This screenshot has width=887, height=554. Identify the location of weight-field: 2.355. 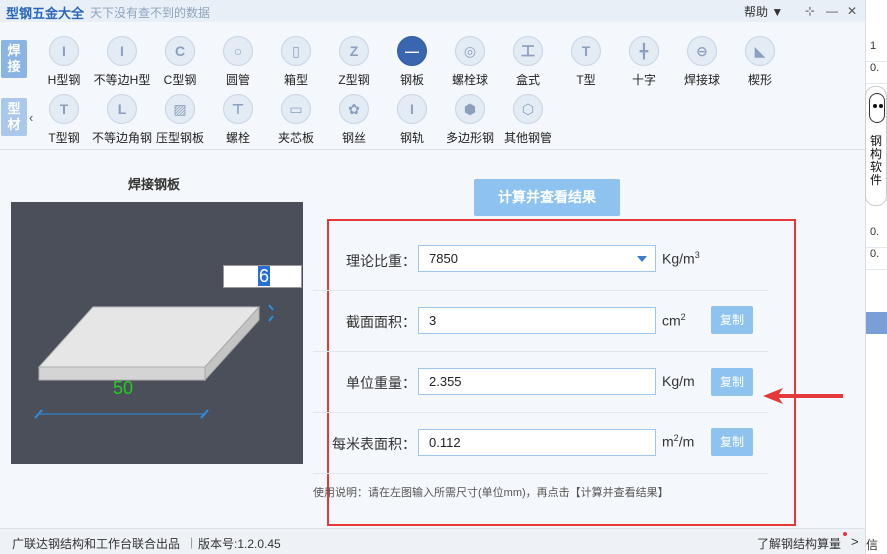
(537, 381).